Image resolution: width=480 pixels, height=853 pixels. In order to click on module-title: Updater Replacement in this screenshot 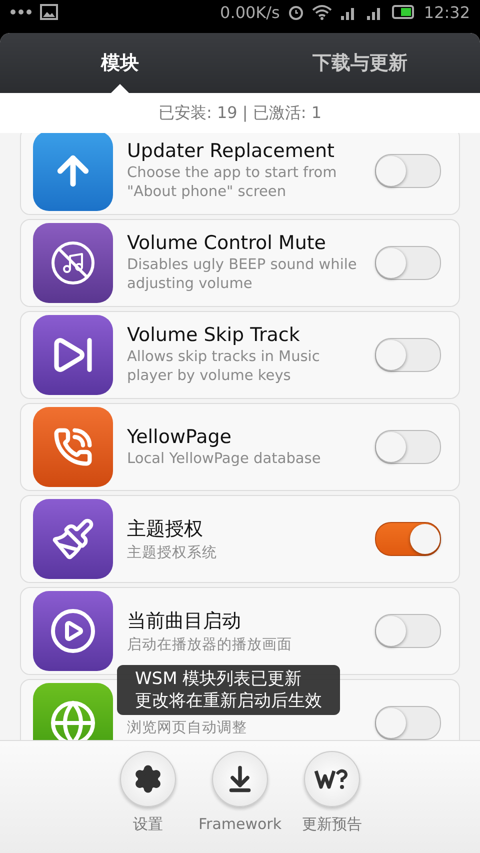, I will do `click(231, 151)`.